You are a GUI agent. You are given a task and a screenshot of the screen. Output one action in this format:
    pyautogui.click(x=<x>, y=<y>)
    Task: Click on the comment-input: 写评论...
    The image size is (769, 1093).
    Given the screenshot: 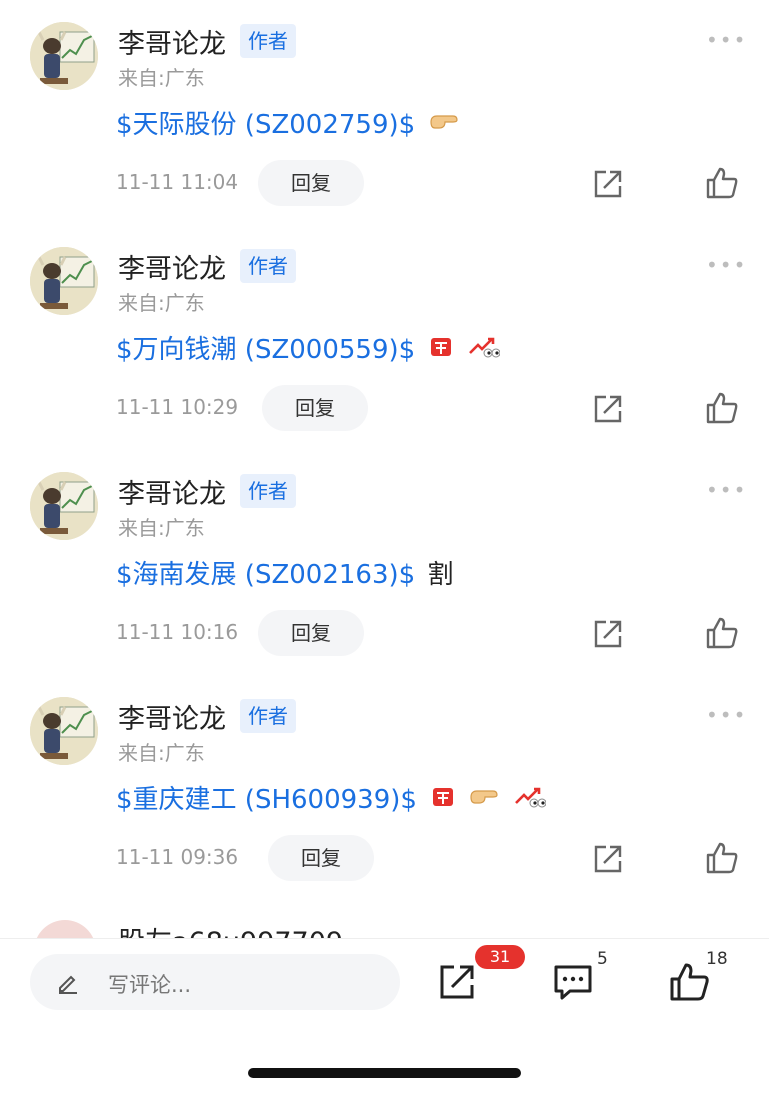 What is the action you would take?
    pyautogui.click(x=215, y=982)
    